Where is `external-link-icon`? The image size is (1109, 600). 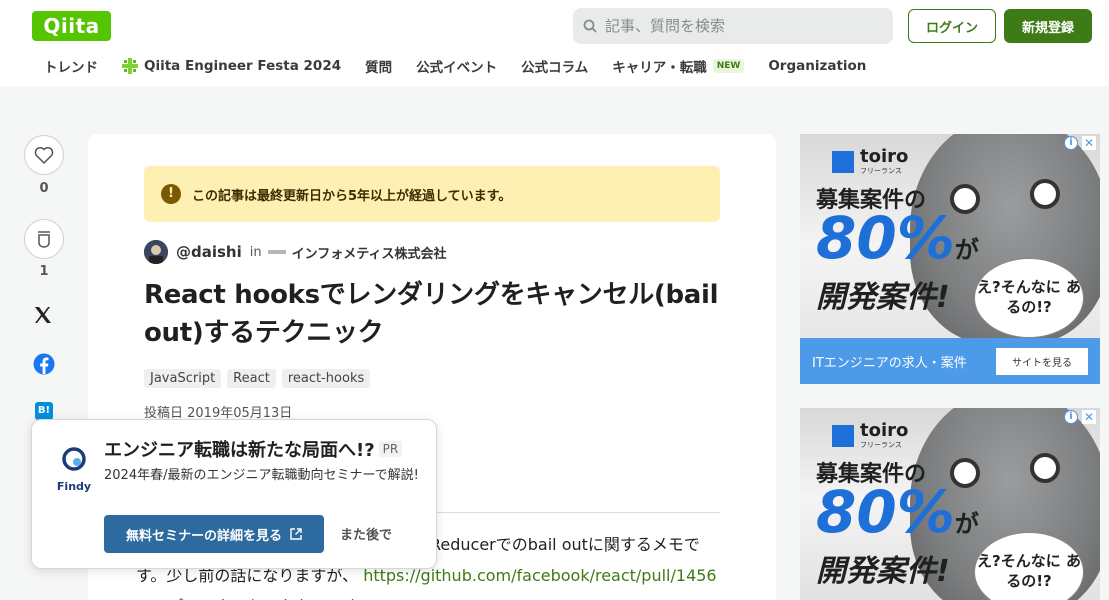
external-link-icon is located at coordinates (296, 534).